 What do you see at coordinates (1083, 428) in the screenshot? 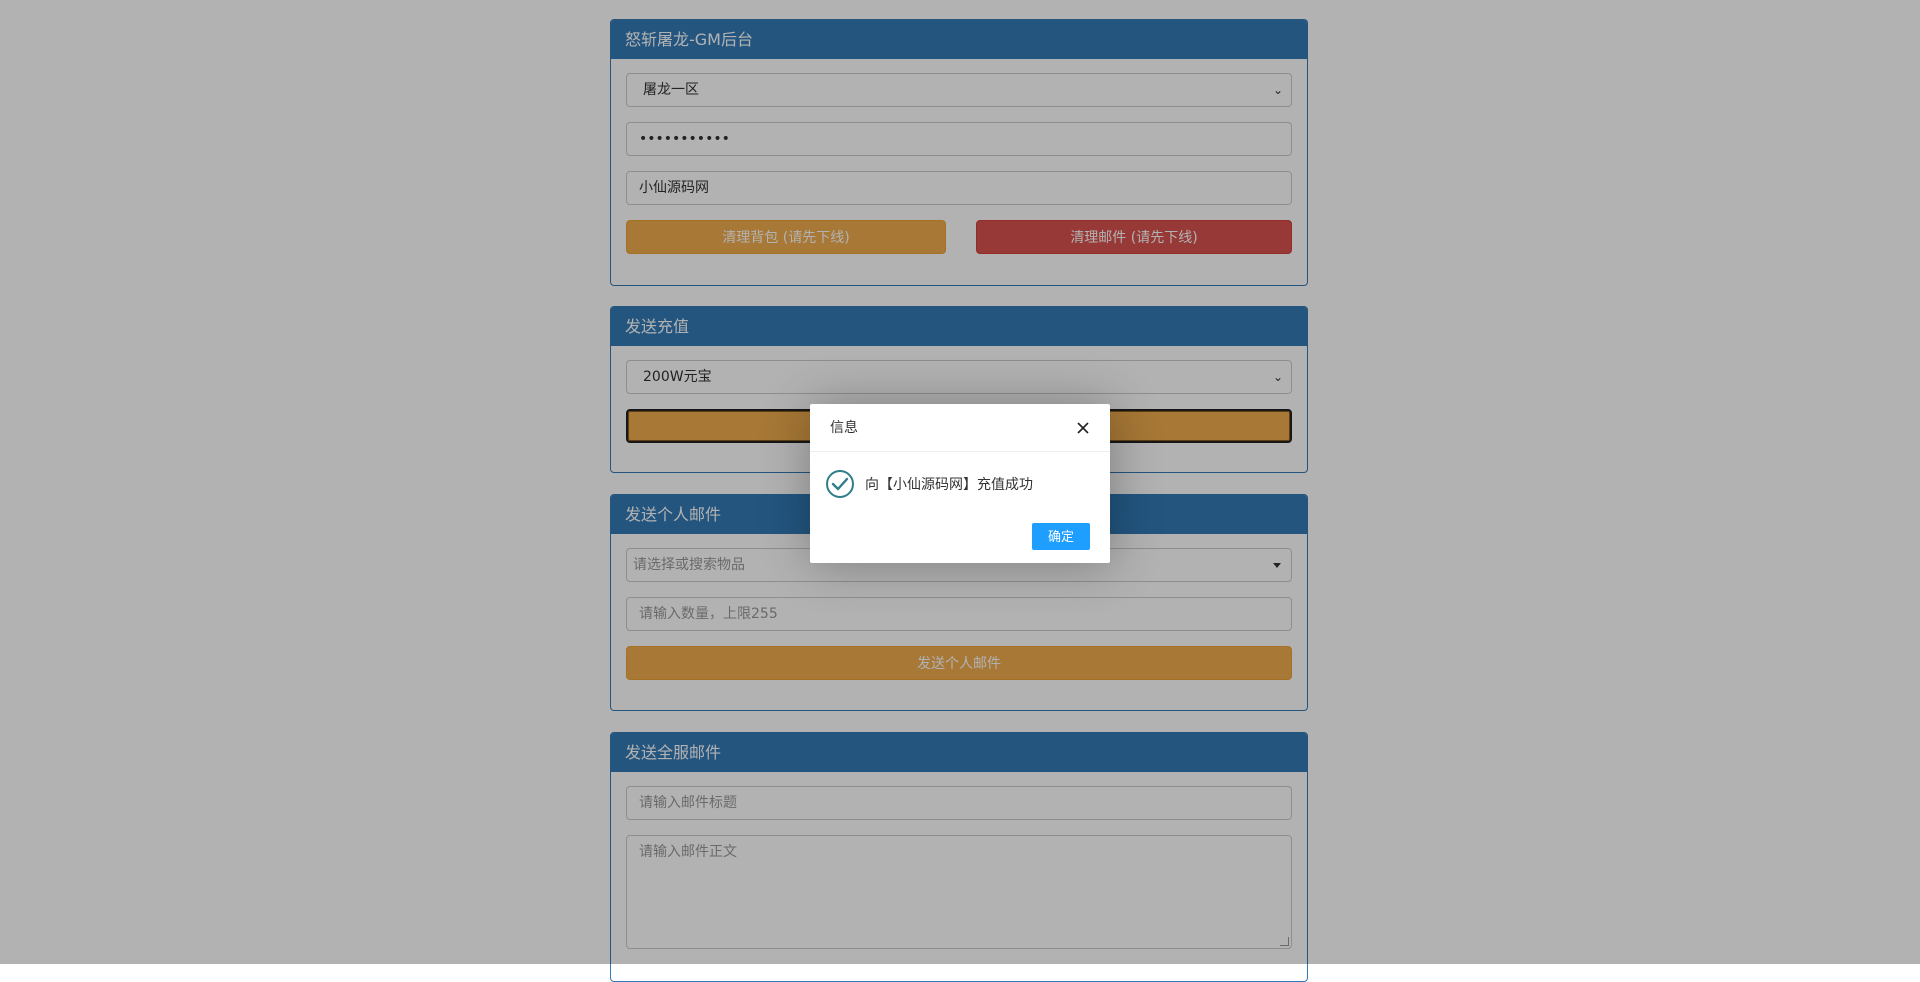
I see `close-icon` at bounding box center [1083, 428].